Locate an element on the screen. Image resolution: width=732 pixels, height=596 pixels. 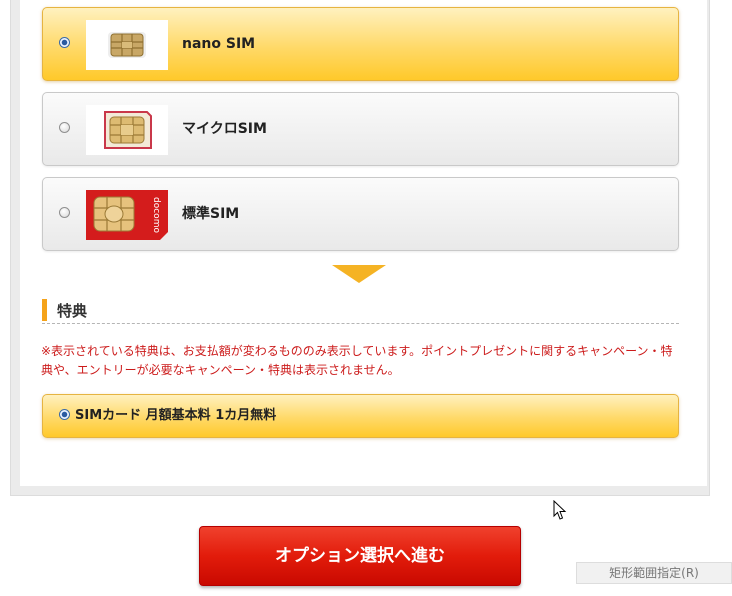
sim-radio-nano is located at coordinates (64, 42).